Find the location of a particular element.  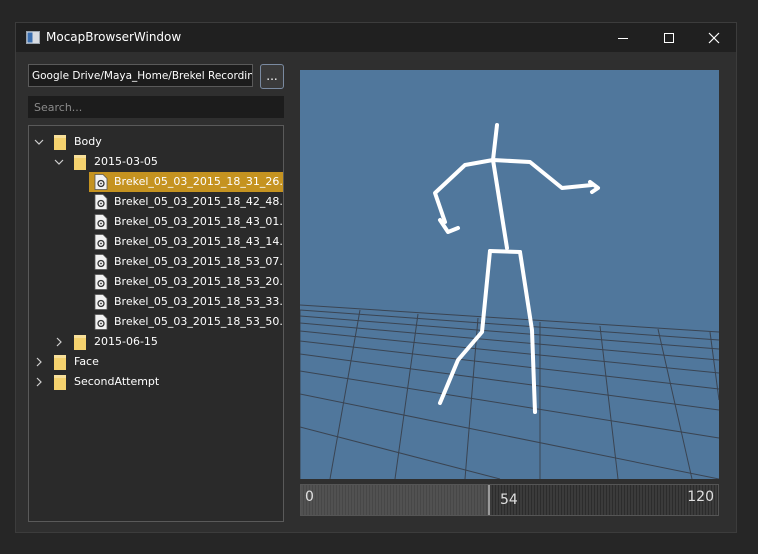

title-bar: MocapBrowserWindow is located at coordinates (376, 37).